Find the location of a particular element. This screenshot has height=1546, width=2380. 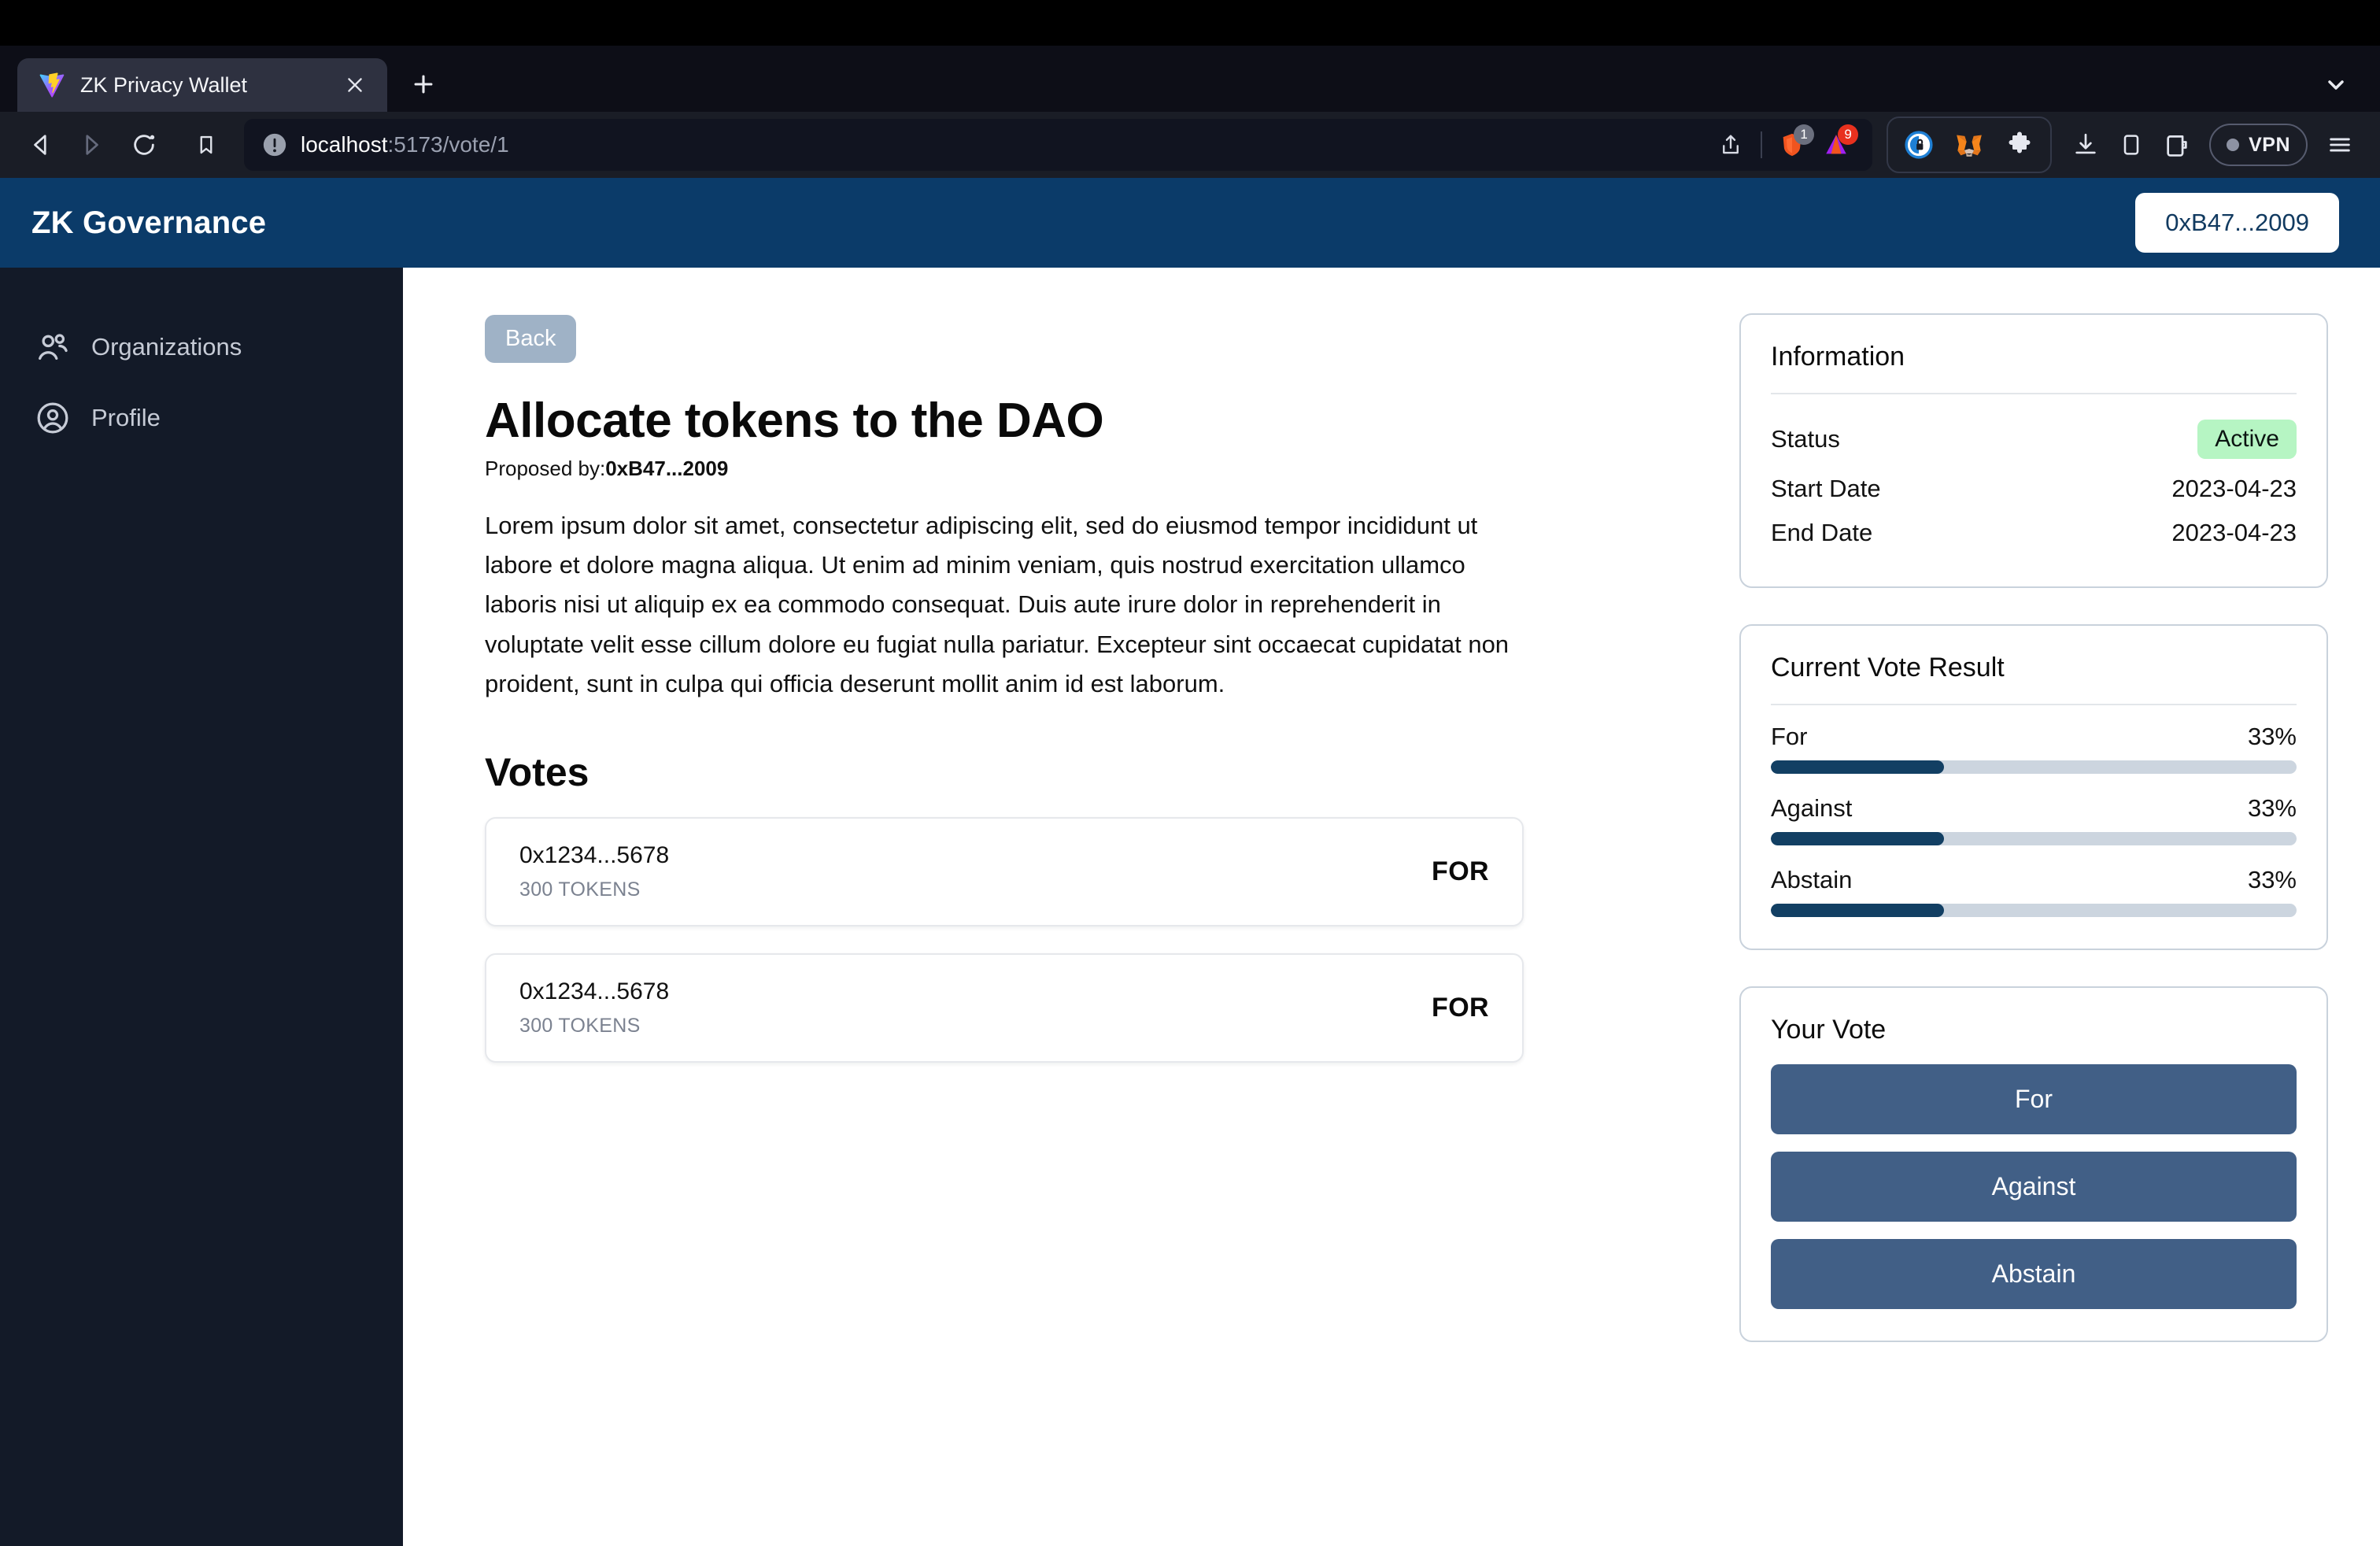

url-bar-actions: 1 9 is located at coordinates (1784, 145).